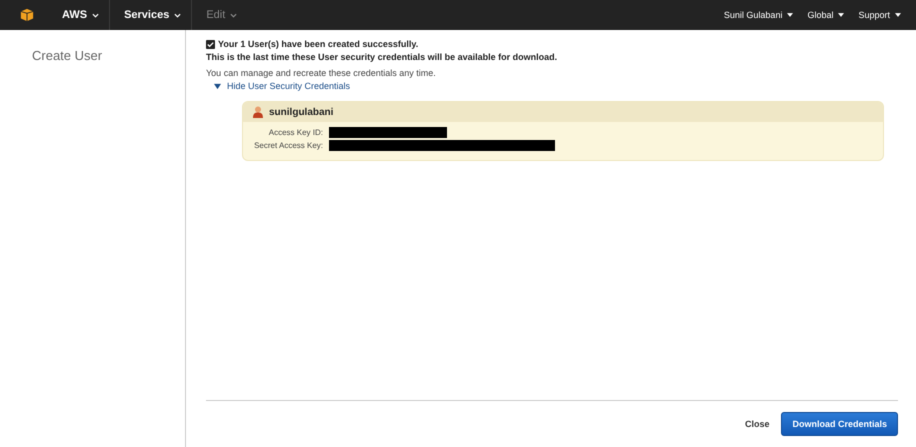 The image size is (916, 447). I want to click on nav-menu: AWS, so click(81, 15).